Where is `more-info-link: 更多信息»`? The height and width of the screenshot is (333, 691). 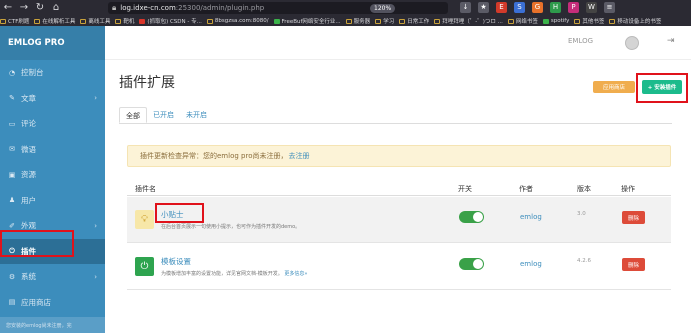 more-info-link: 更多信息» is located at coordinates (295, 274).